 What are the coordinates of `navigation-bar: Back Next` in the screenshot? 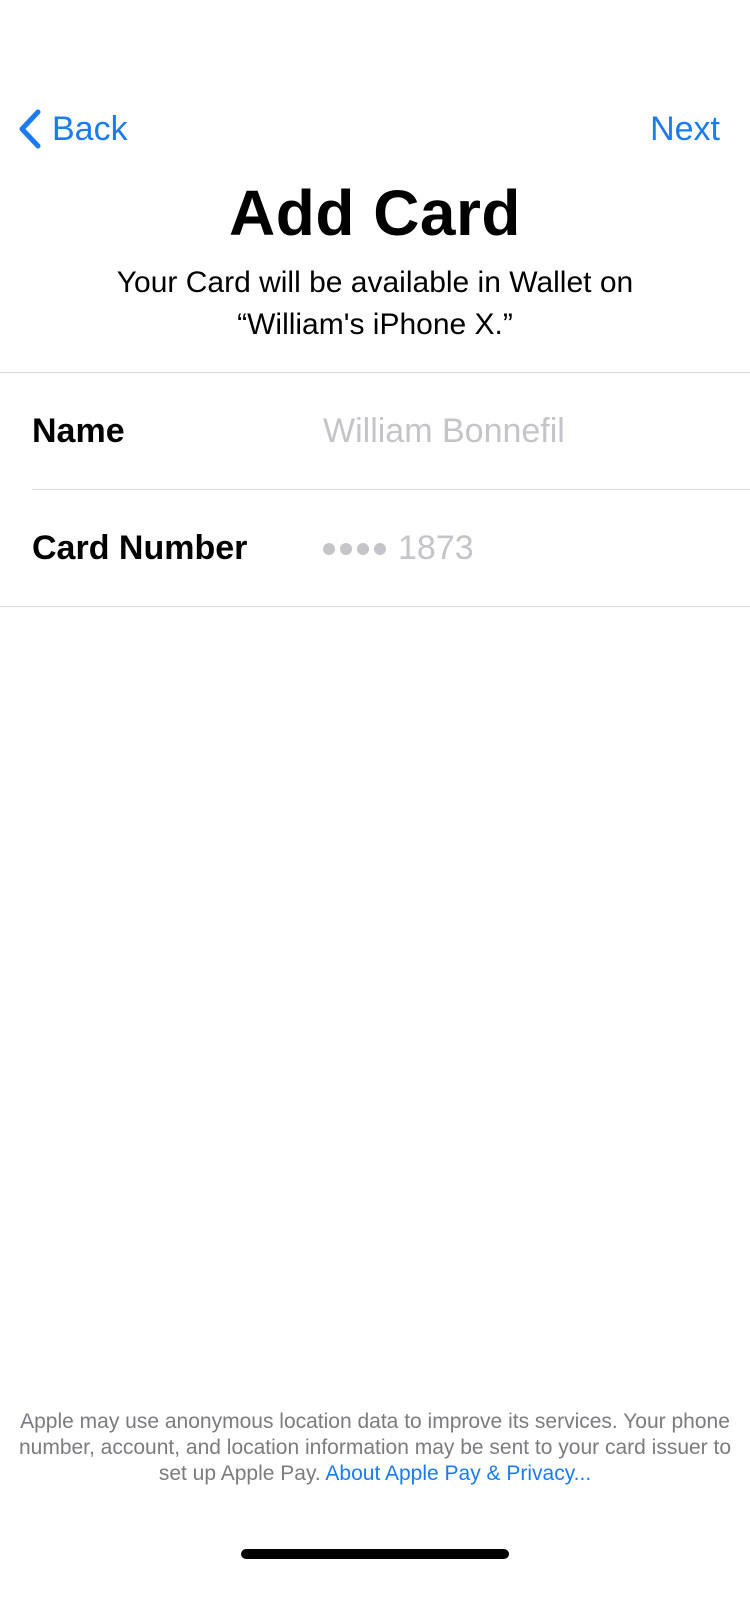 It's located at (375, 130).